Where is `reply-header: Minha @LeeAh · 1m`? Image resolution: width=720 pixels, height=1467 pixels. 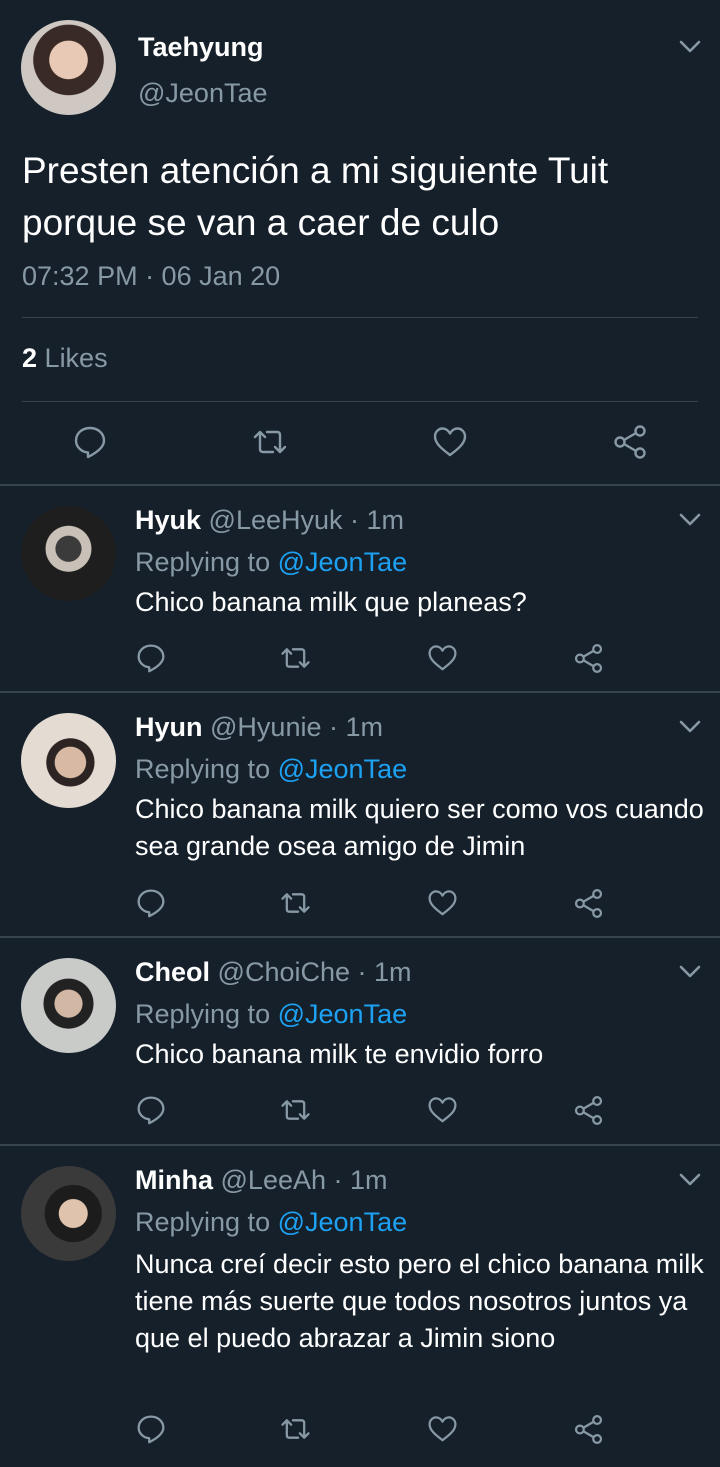
reply-header: Minha @LeeAh · 1m is located at coordinates (261, 1180).